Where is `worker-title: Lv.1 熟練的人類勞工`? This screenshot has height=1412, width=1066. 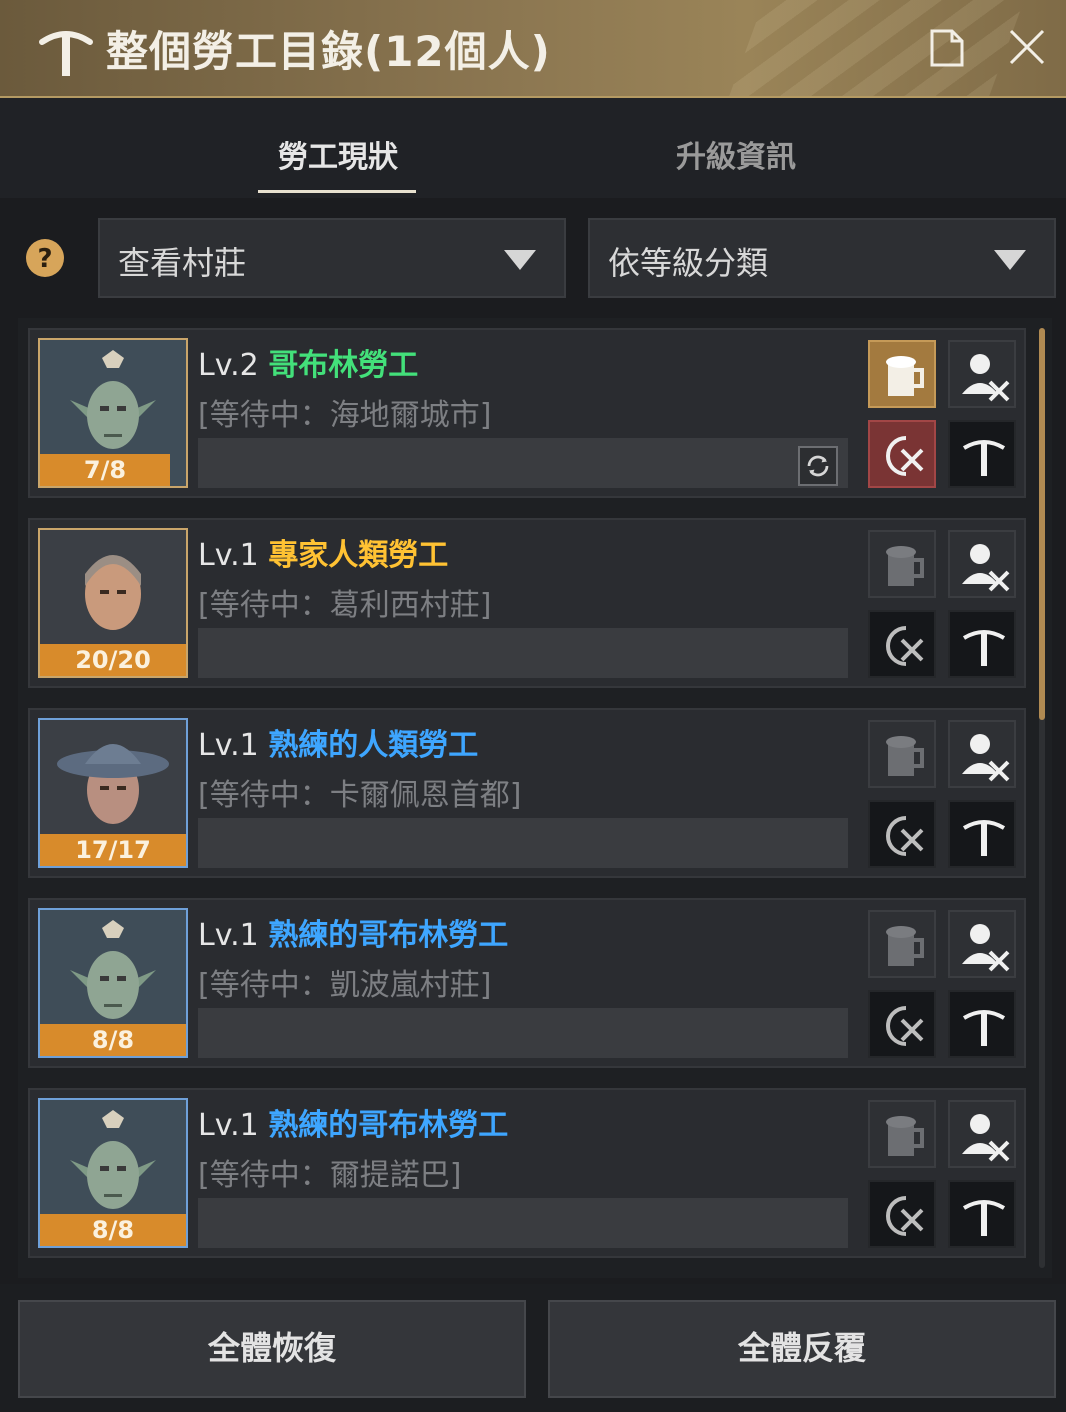
worker-title: Lv.1 熟練的人類勞工 is located at coordinates (338, 742).